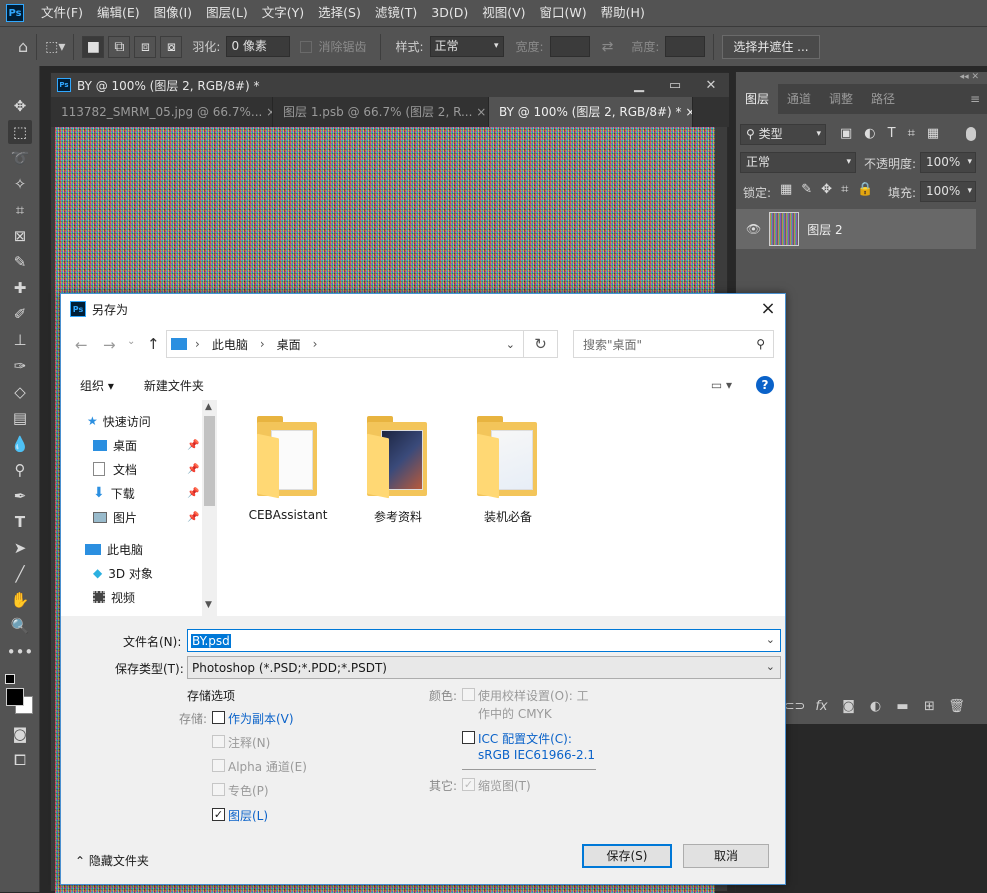 The height and width of the screenshot is (893, 987). What do you see at coordinates (902, 706) in the screenshot?
I see `new-group-icon: ▬` at bounding box center [902, 706].